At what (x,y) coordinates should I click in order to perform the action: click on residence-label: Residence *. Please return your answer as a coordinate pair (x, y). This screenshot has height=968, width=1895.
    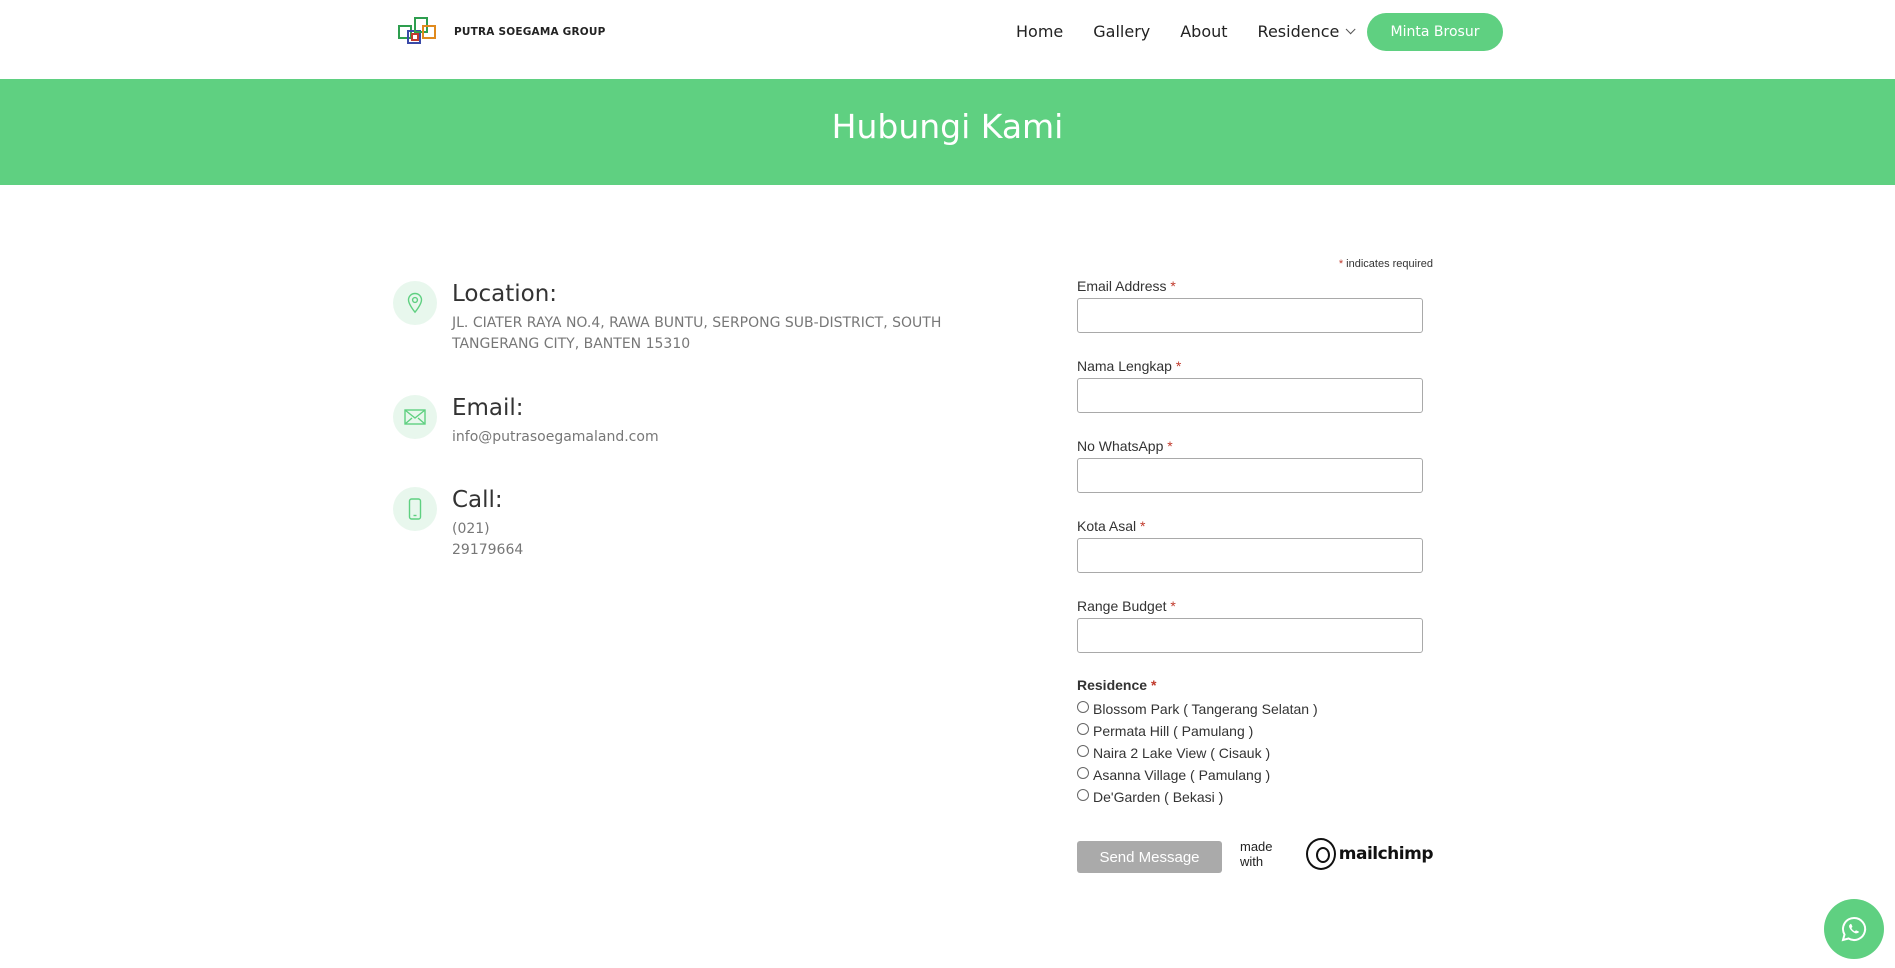
    Looking at the image, I should click on (1116, 685).